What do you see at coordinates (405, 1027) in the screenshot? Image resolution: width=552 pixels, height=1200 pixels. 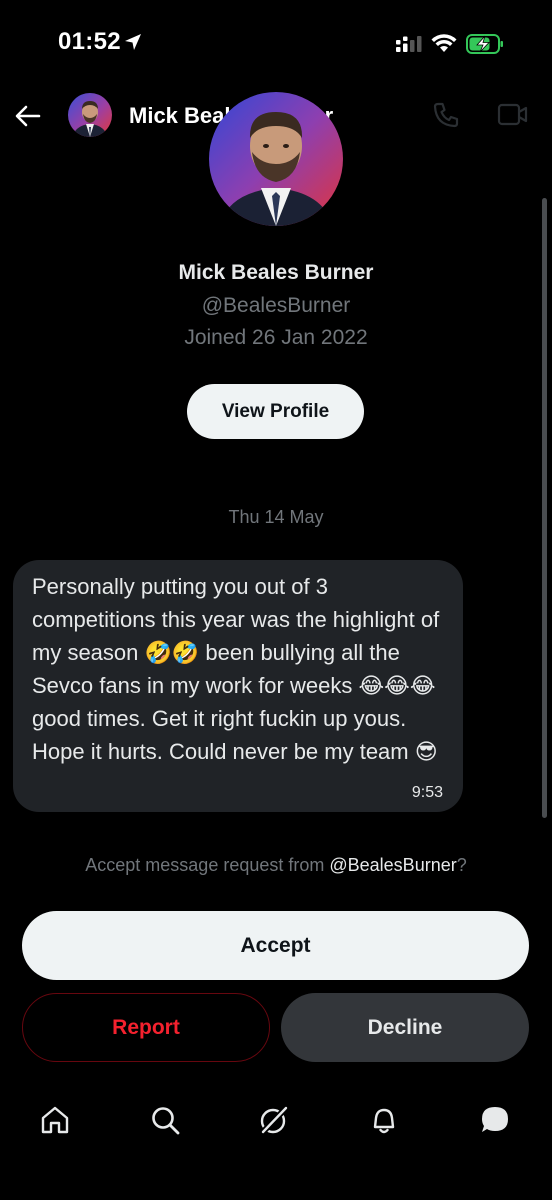 I see `decline-button: Decline` at bounding box center [405, 1027].